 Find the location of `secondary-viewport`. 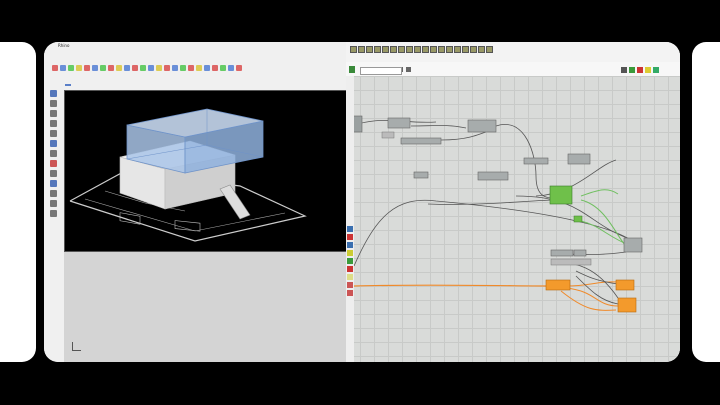

secondary-viewport is located at coordinates (205, 307).